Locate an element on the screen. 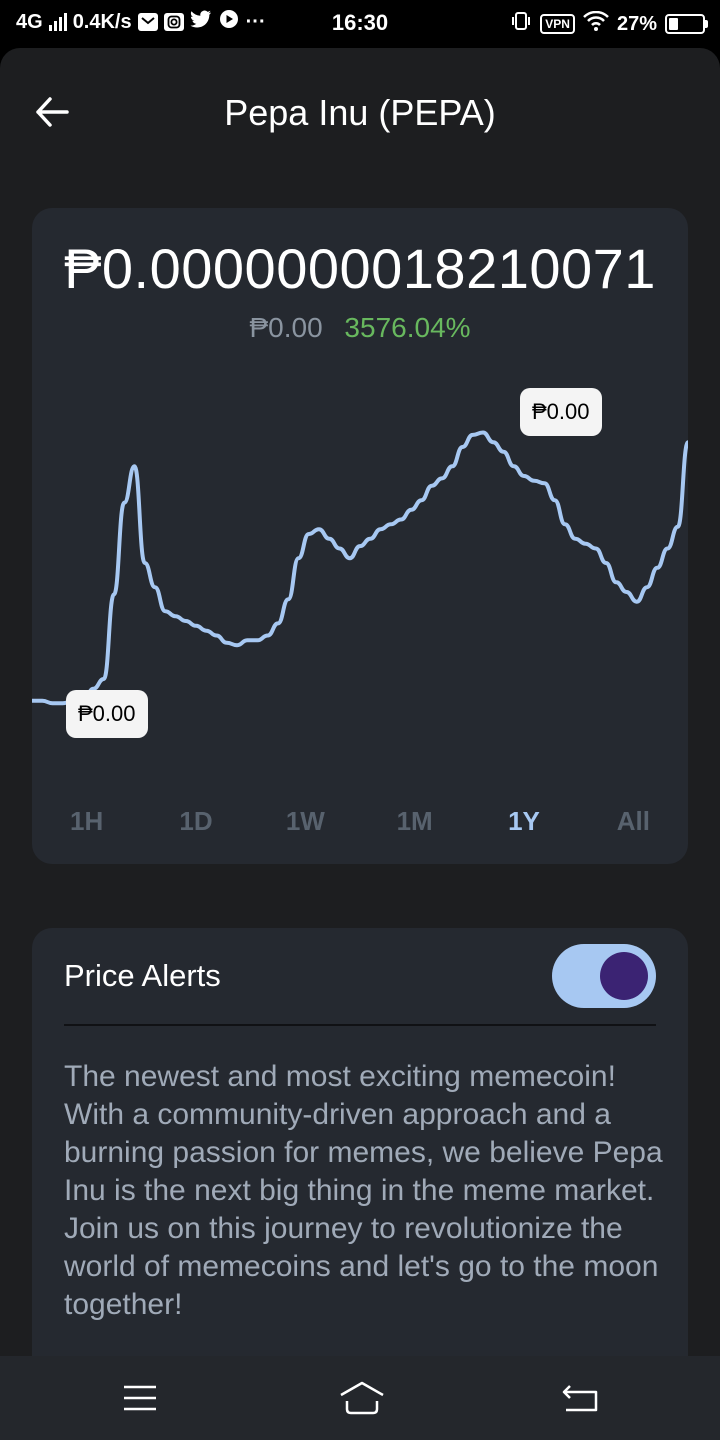  high-price-tooltip: ₱0.00 is located at coordinates (561, 412).